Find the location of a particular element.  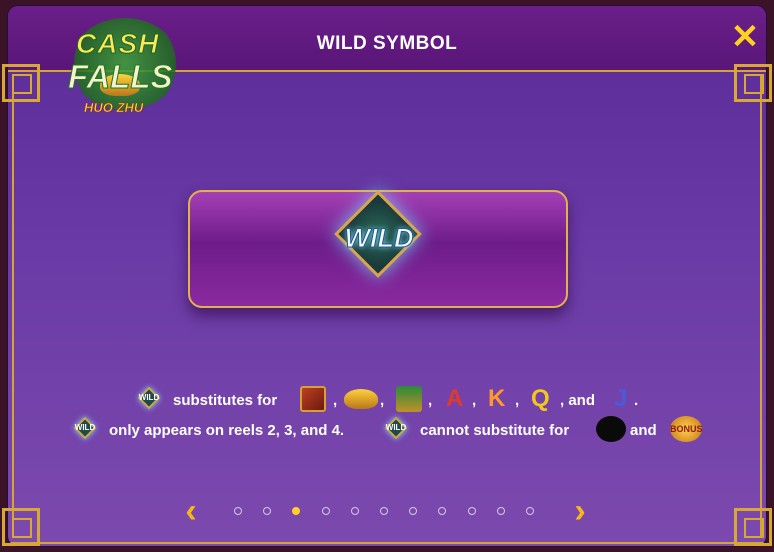

reels-restriction-text: only appears on reels 2, 3, and 4. is located at coordinates (227, 430).